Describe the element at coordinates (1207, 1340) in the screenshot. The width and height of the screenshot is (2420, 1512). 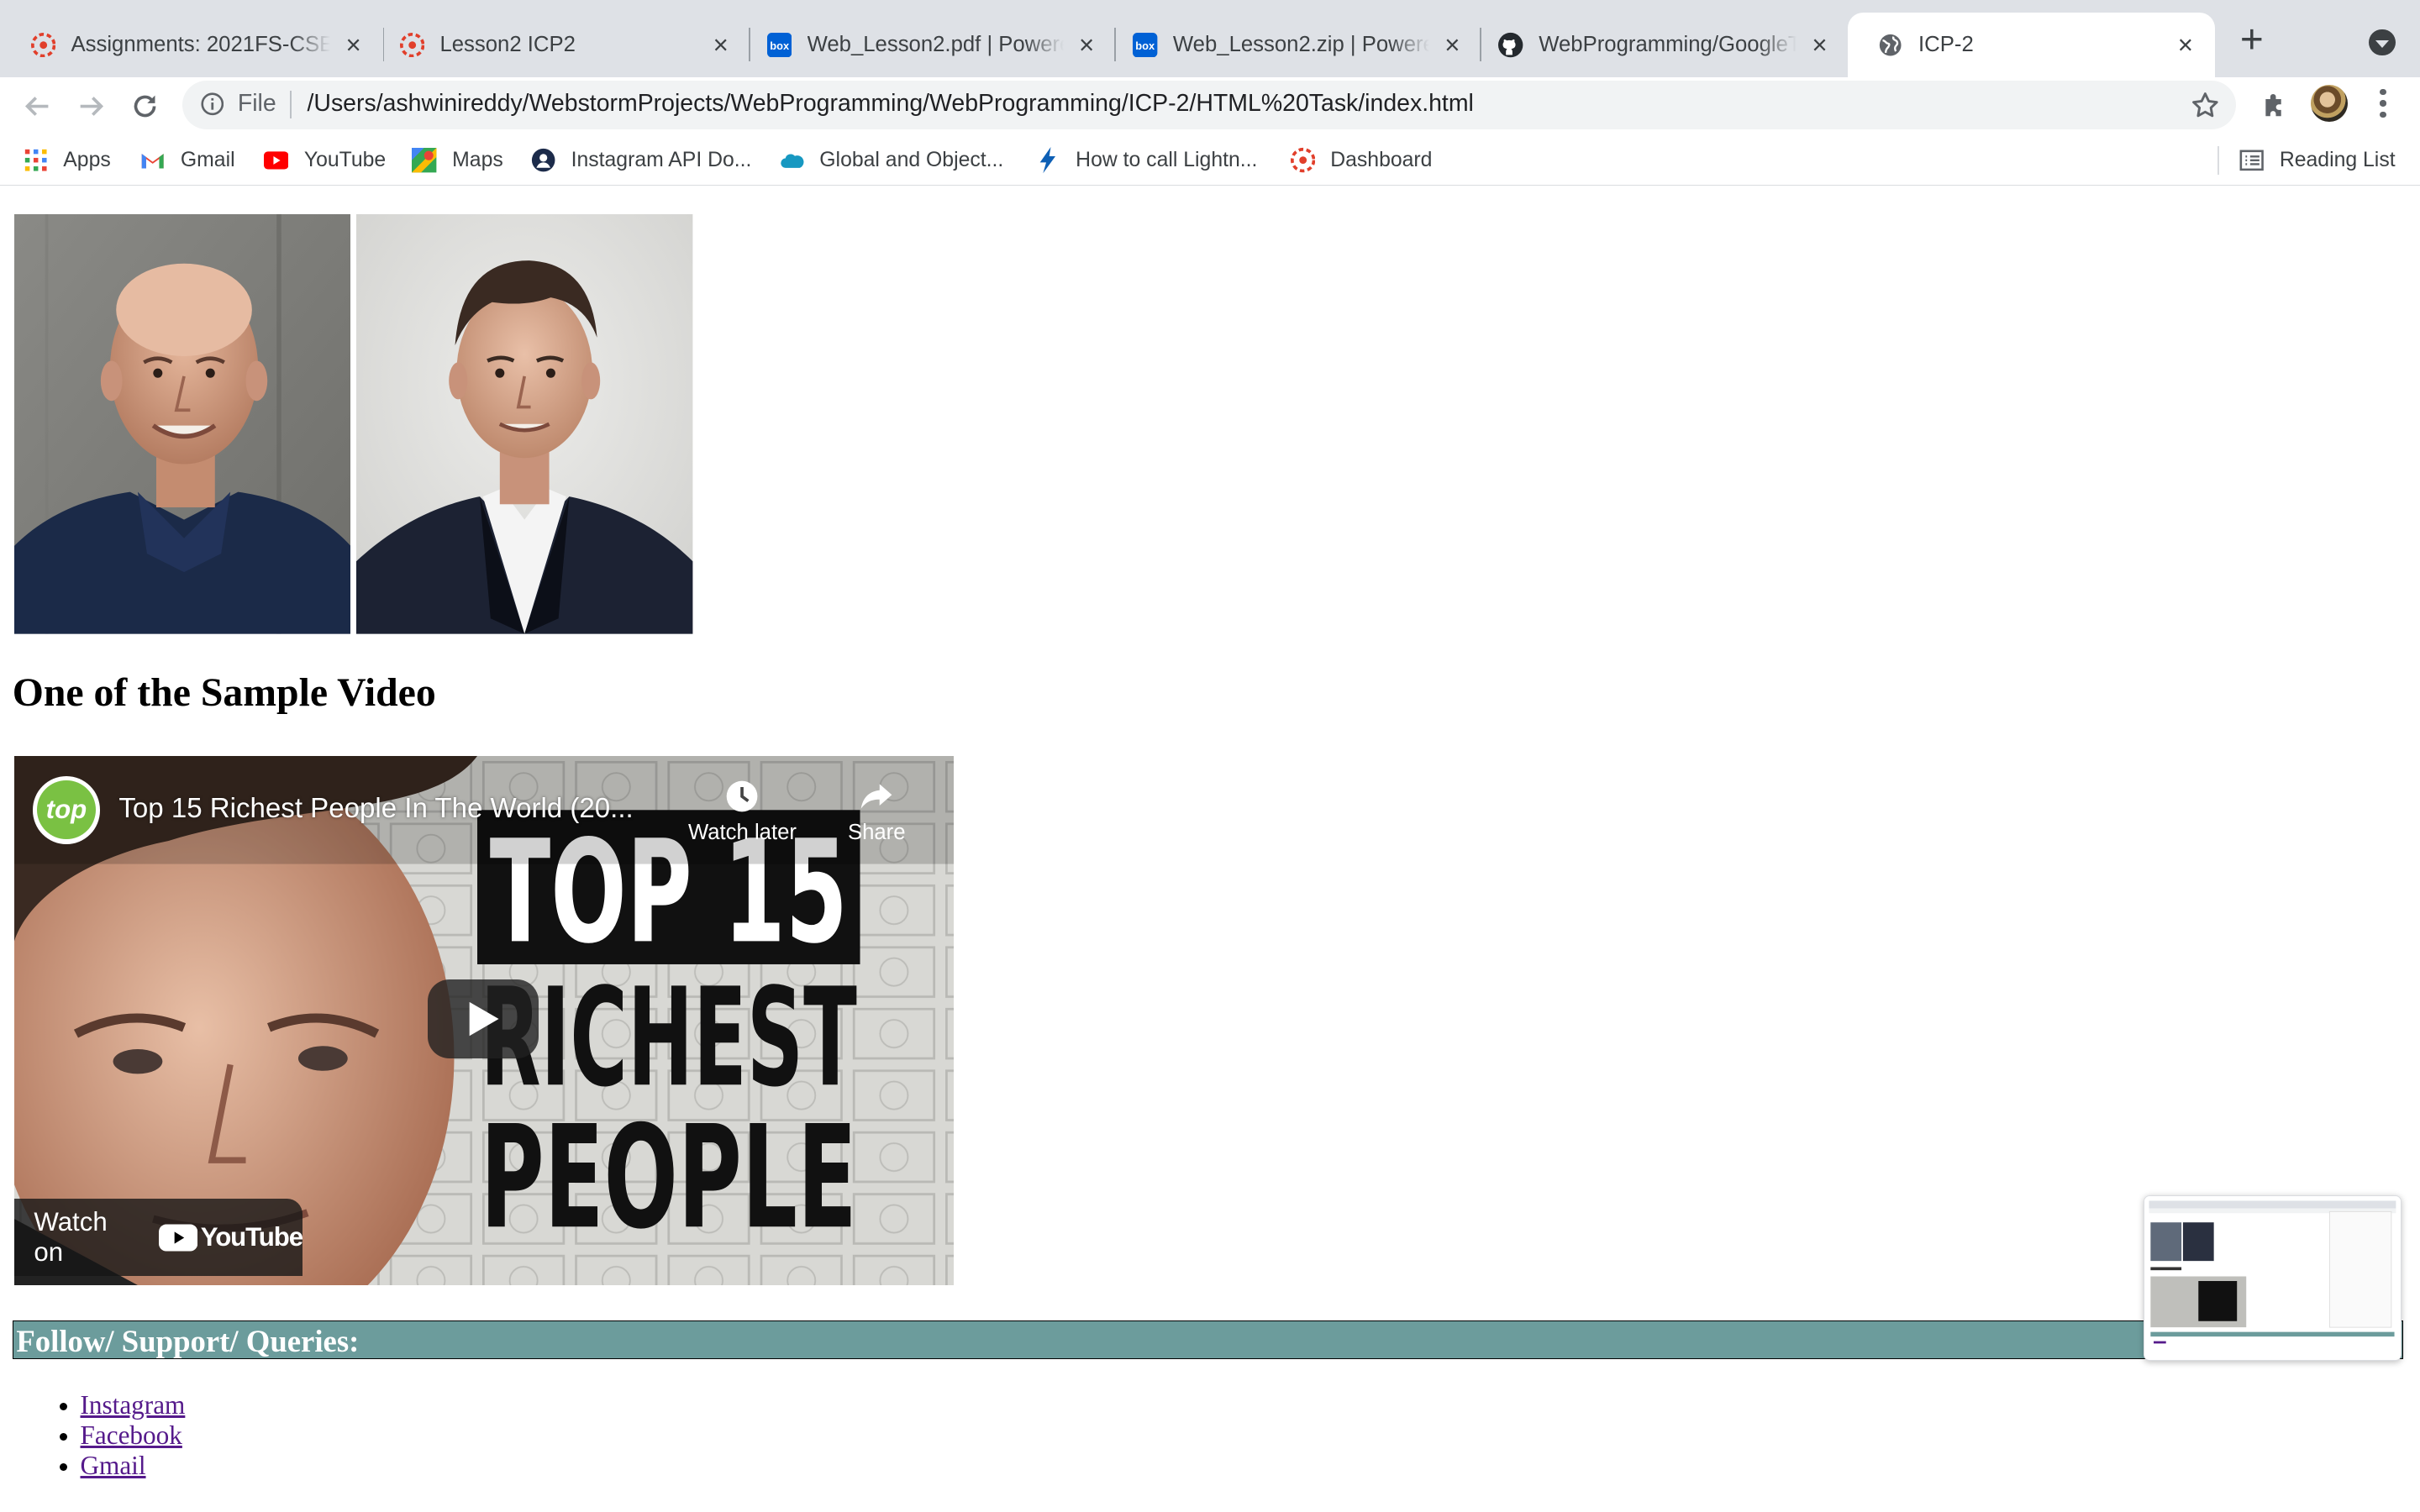
I see `follow-support-bar: Follow/ Support/ Queries:` at that location.